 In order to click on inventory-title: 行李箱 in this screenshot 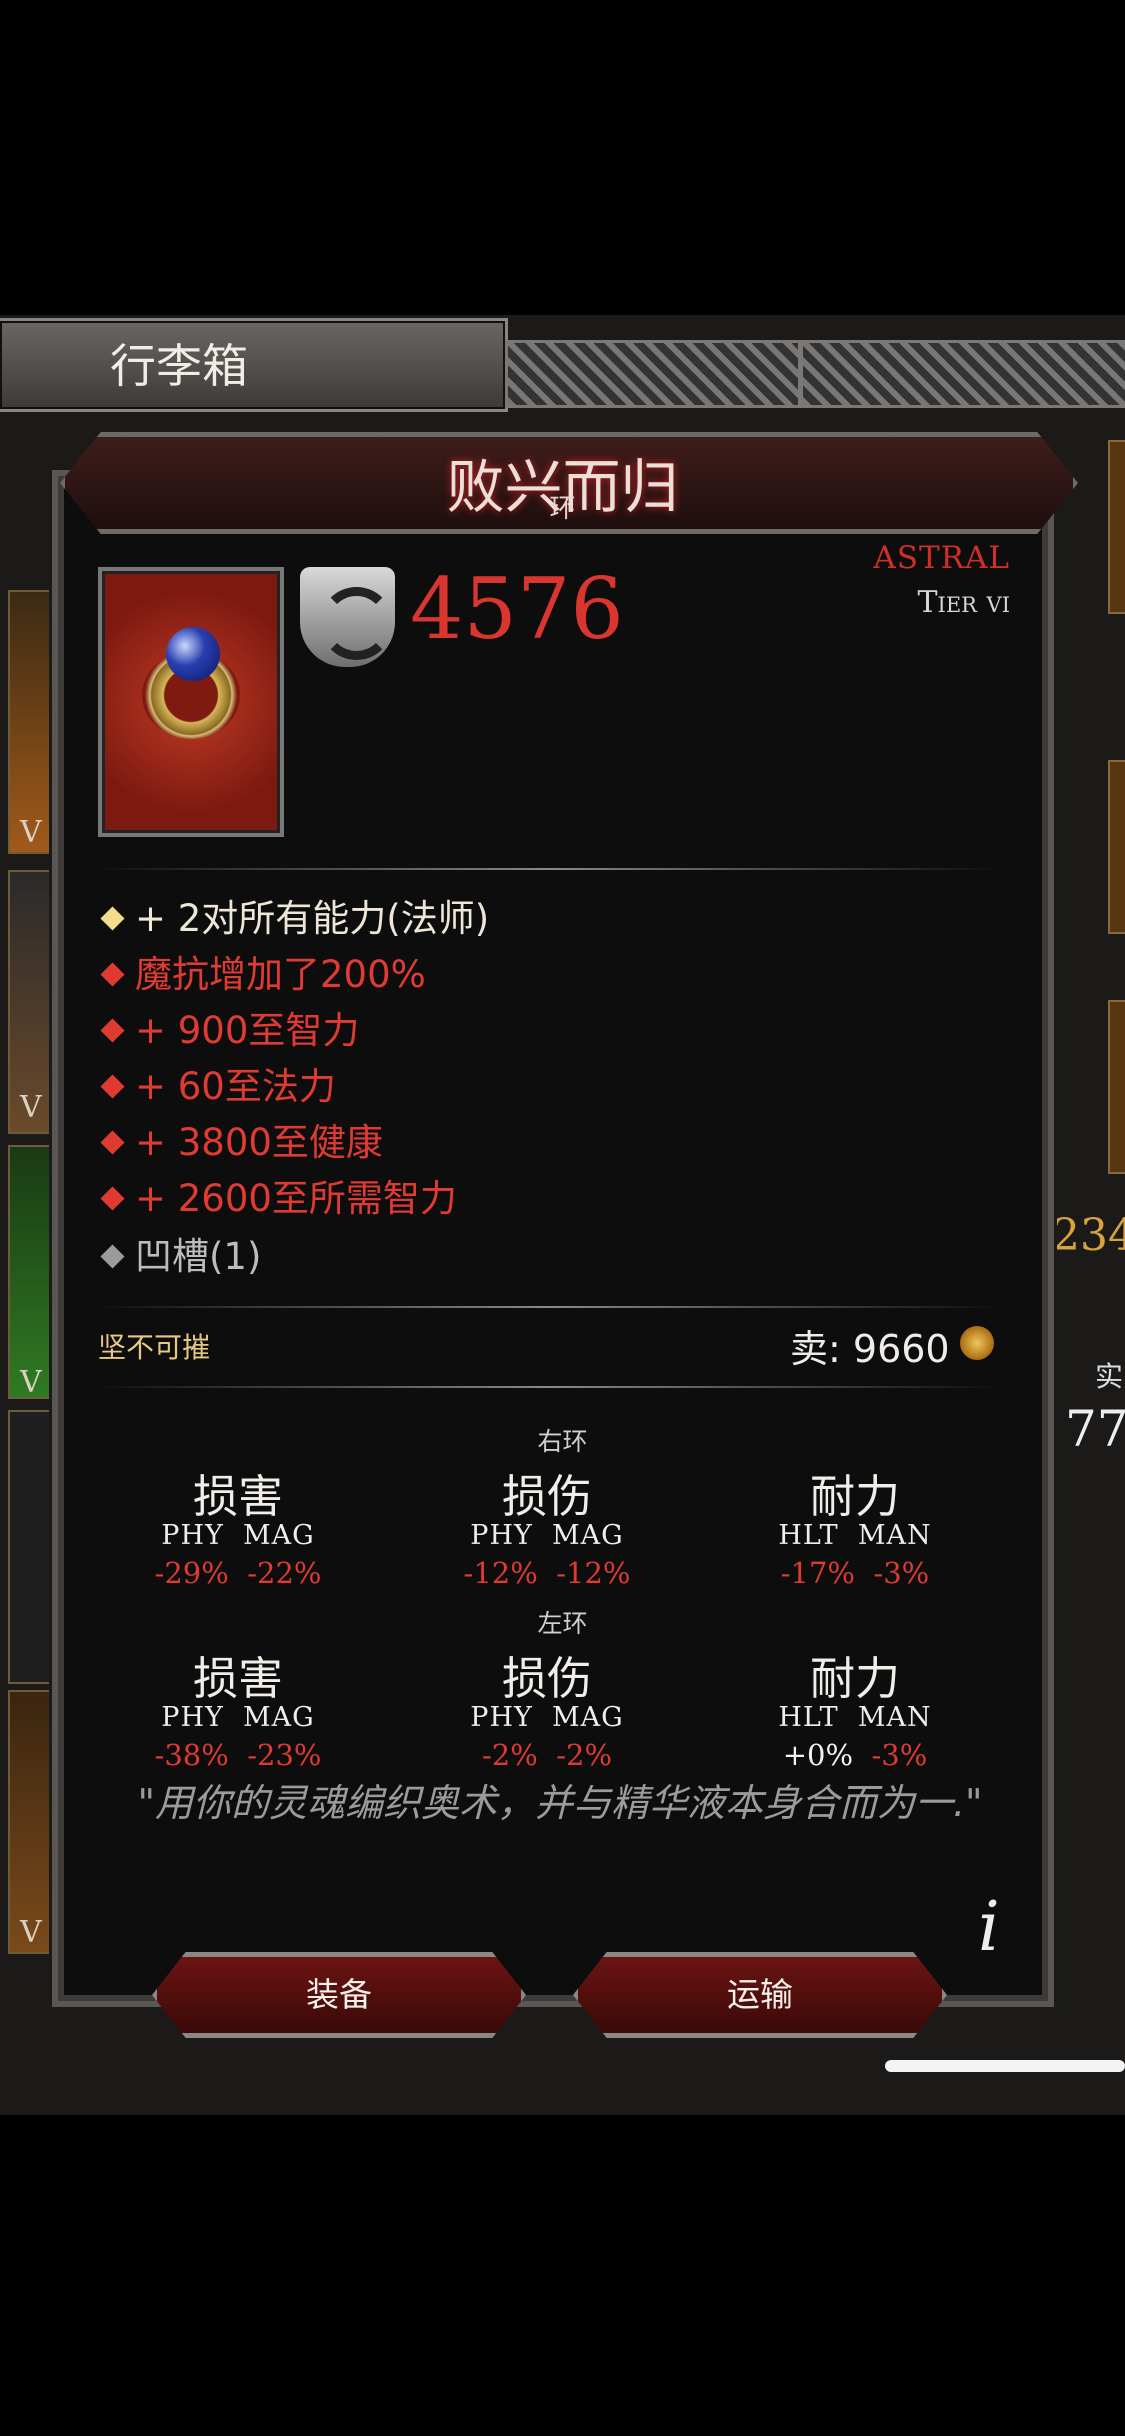, I will do `click(179, 366)`.